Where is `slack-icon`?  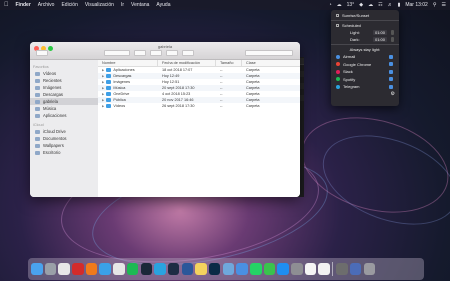
slack-icon is located at coordinates (119, 269).